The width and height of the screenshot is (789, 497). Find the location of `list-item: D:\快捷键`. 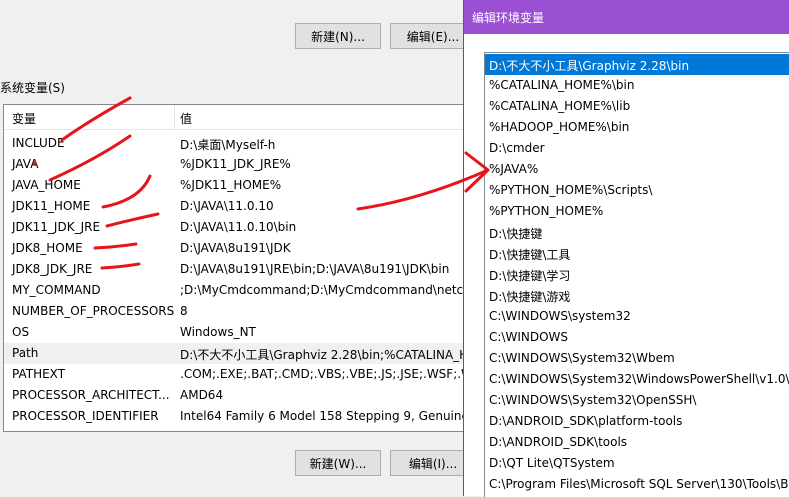

list-item: D:\快捷键 is located at coordinates (637, 232).